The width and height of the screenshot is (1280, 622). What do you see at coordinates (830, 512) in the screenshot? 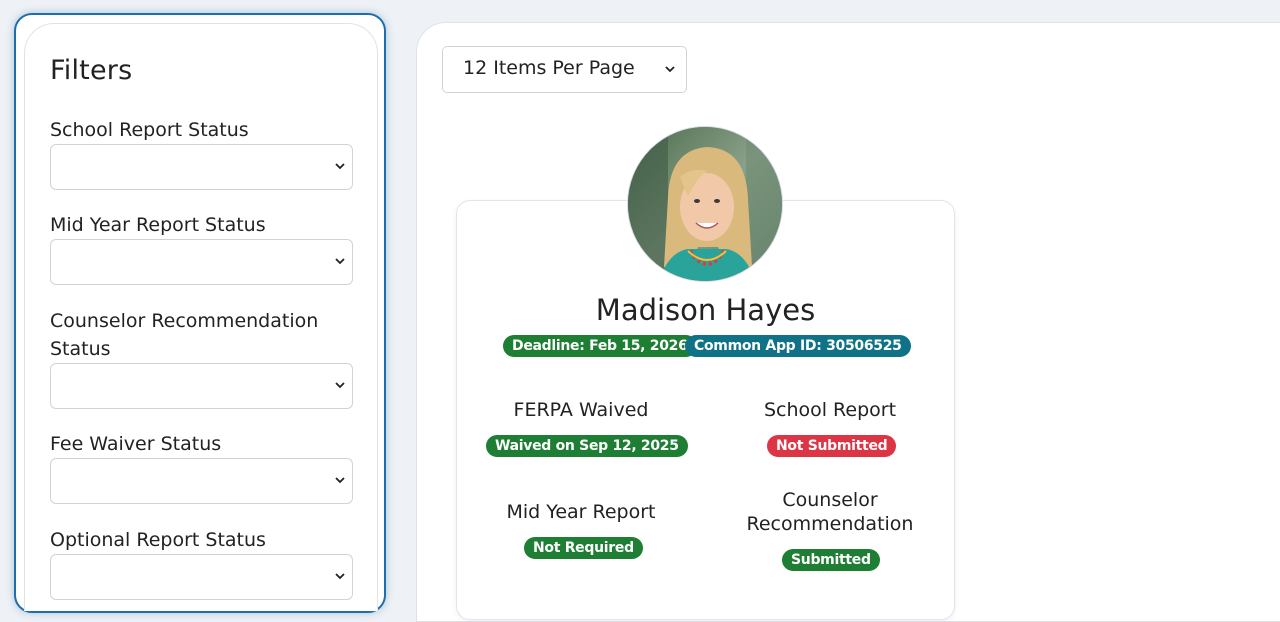
I see `counselor-recommendation-title: Counselor Recommendation` at bounding box center [830, 512].